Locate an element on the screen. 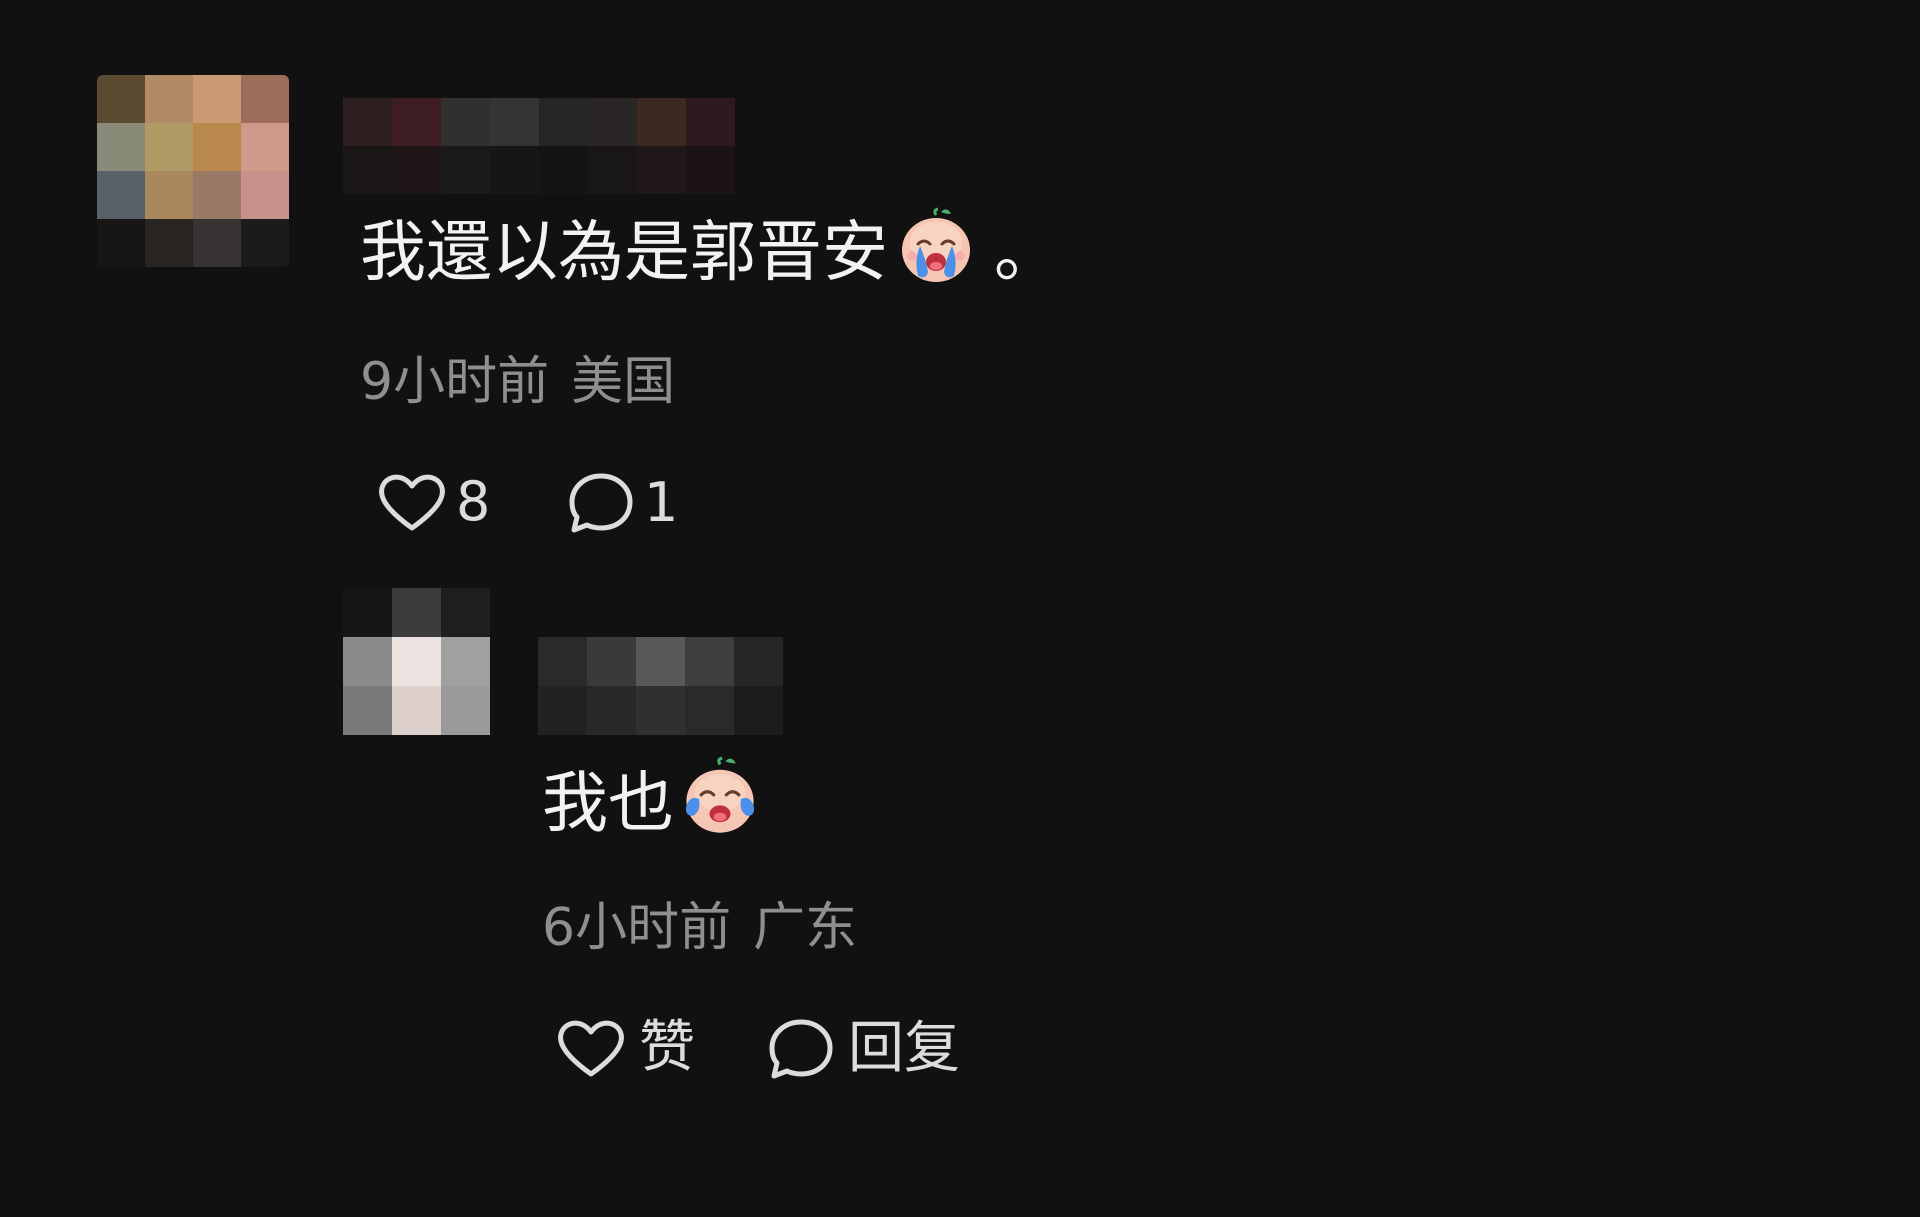 Image resolution: width=1920 pixels, height=1217 pixels. reply-count: 1 is located at coordinates (661, 502).